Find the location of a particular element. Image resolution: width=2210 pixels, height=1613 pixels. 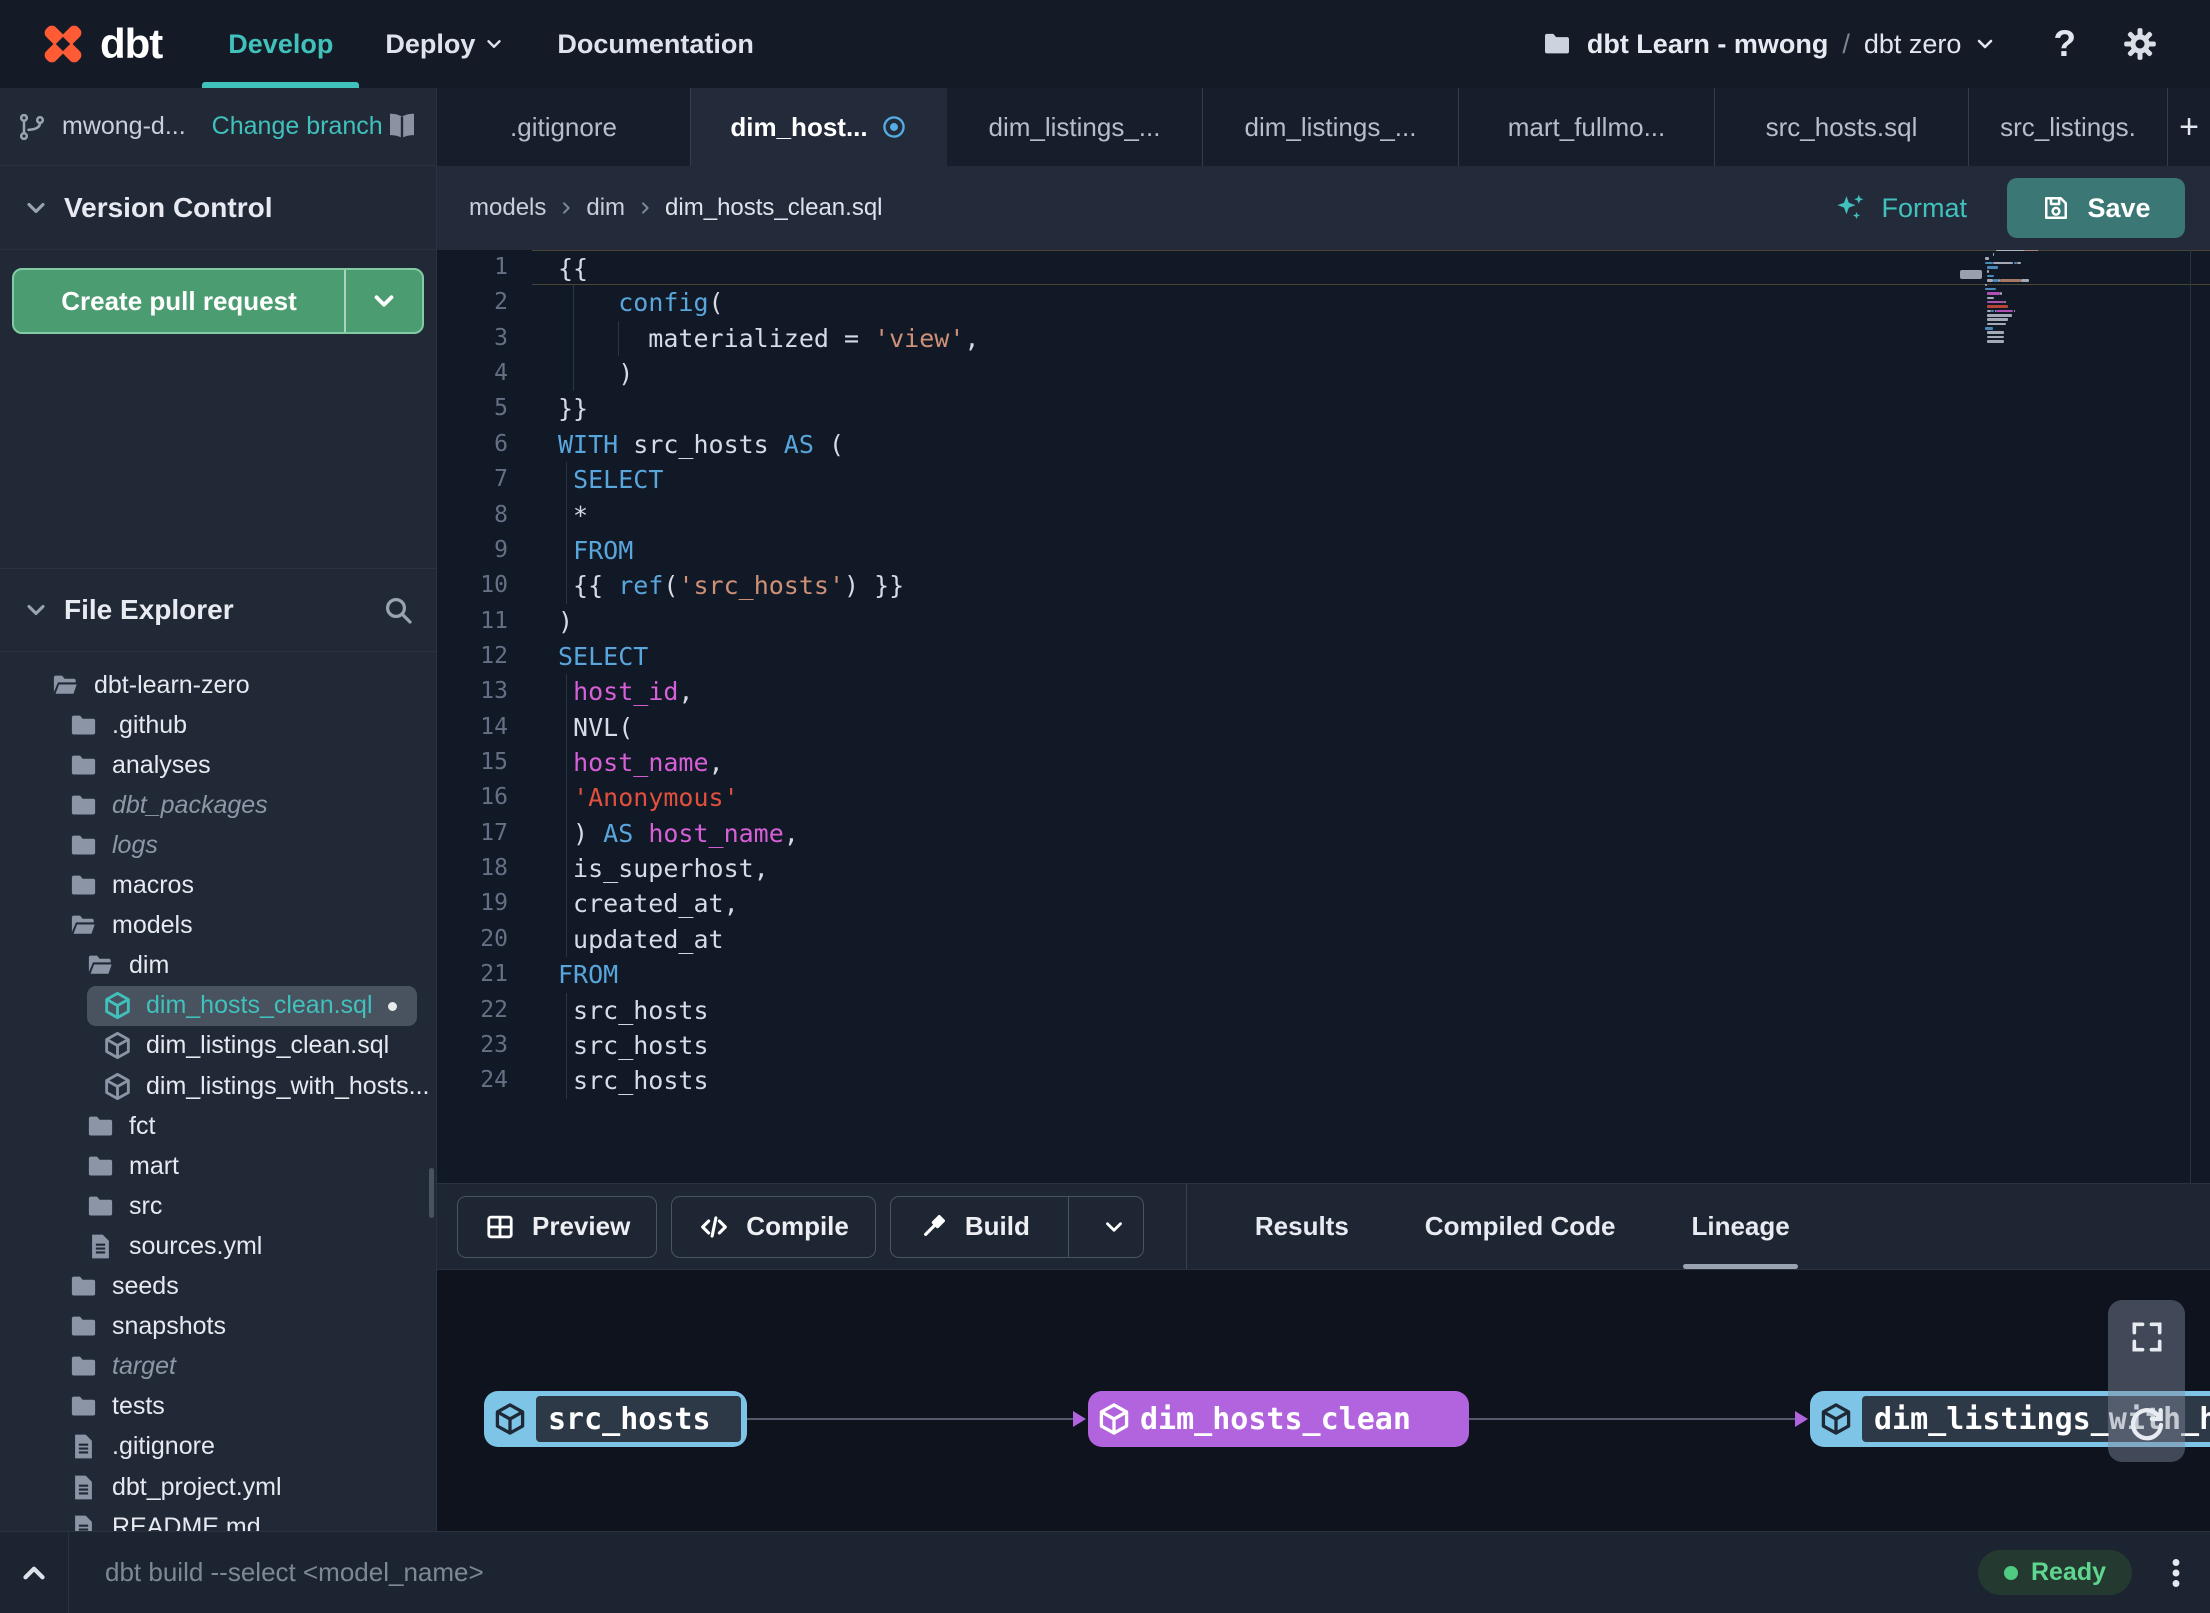

tab-label: Compiled Code is located at coordinates (1520, 1226).